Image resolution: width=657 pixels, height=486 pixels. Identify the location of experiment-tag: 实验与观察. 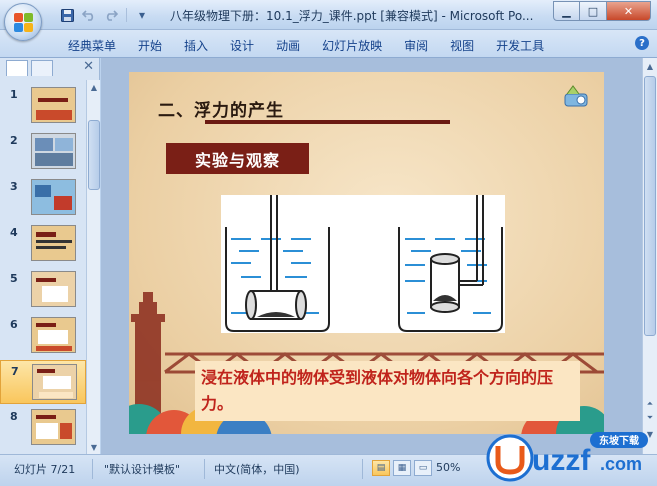
(237, 158).